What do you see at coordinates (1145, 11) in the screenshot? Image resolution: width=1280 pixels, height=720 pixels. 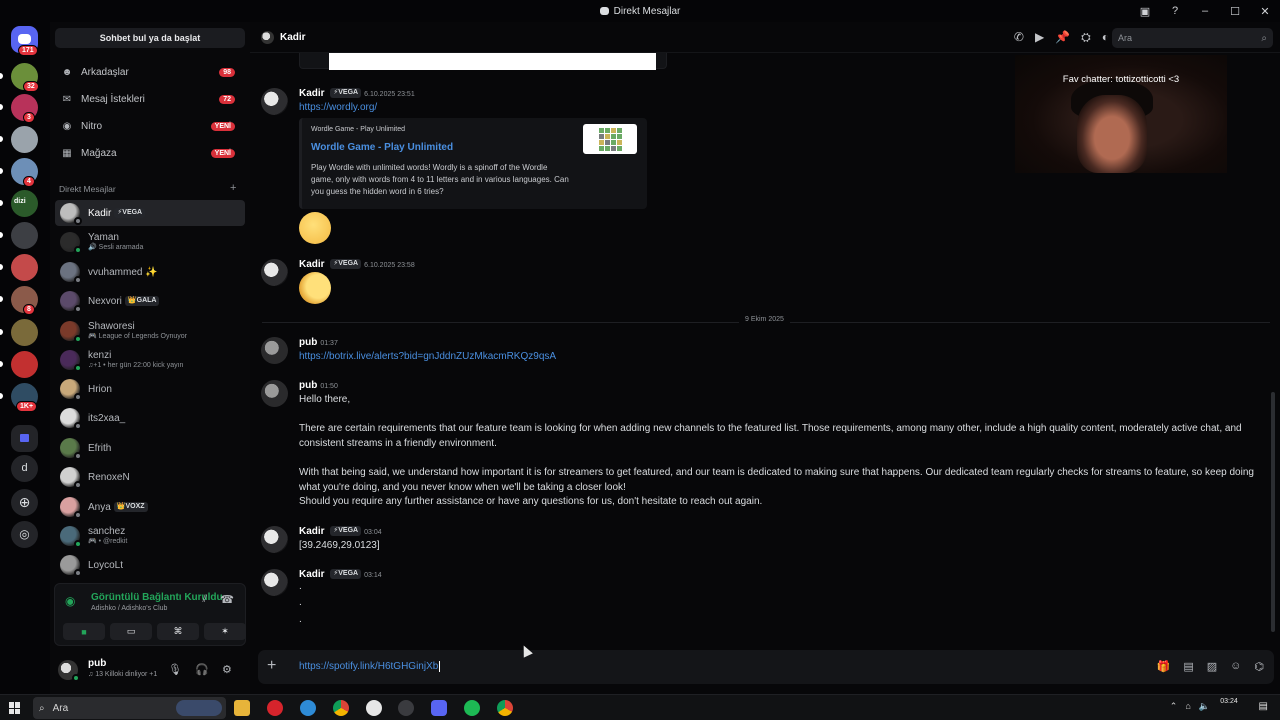 I see `inbox-icon: ▣` at bounding box center [1145, 11].